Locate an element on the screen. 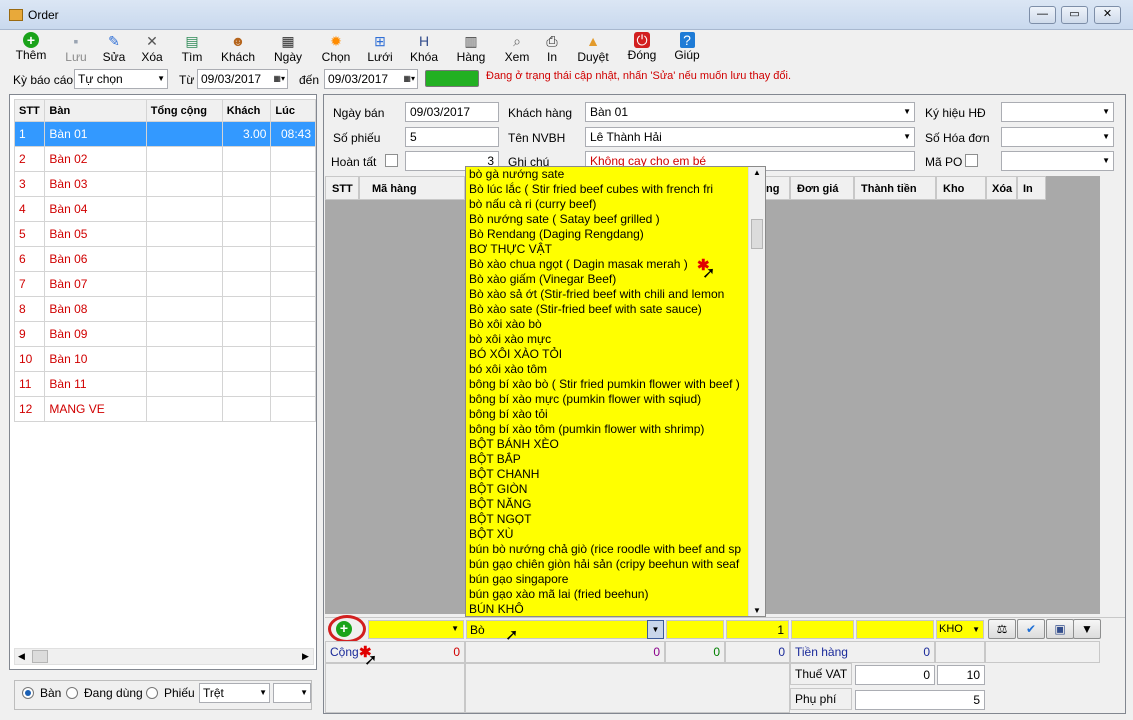 This screenshot has width=1133, height=720. table-list-header: Lúc is located at coordinates (293, 110).